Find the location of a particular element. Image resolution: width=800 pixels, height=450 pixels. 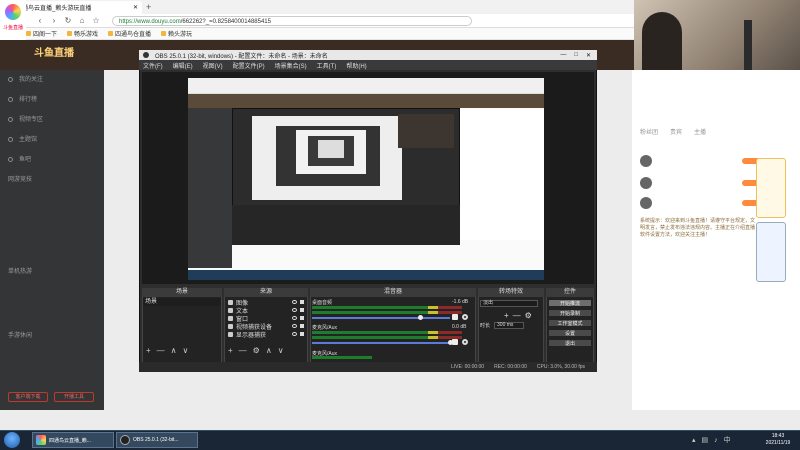

nav-item: 视频专区 is located at coordinates (25, 118).